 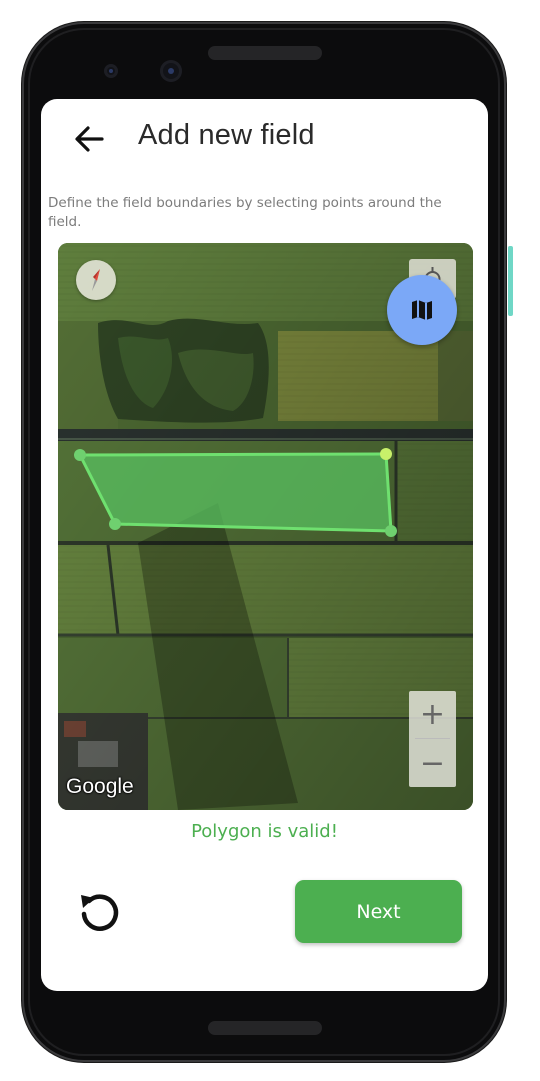 I want to click on zoom-divider, so click(x=432, y=738).